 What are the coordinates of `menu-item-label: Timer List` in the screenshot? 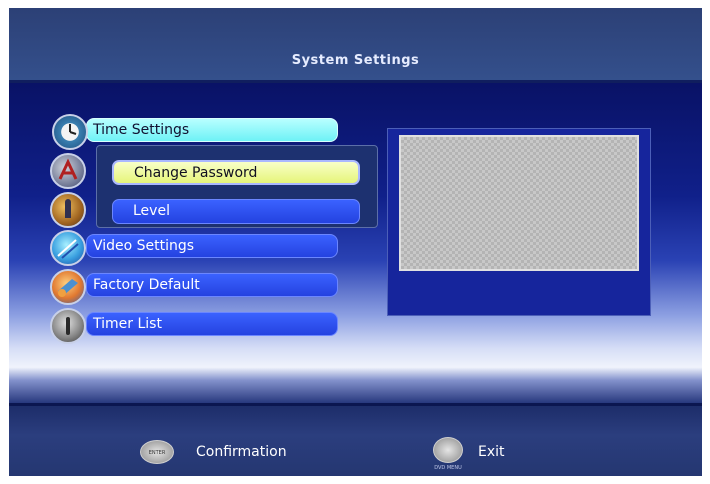 It's located at (127, 324).